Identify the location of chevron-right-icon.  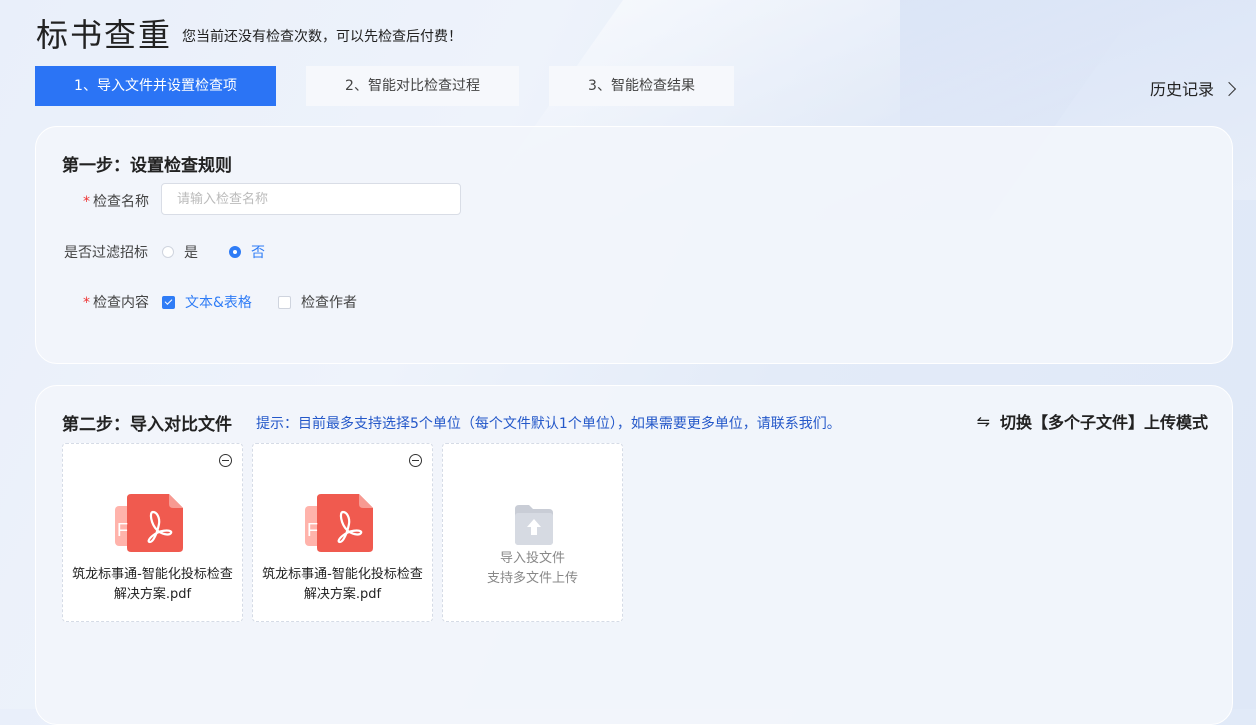
(1229, 88).